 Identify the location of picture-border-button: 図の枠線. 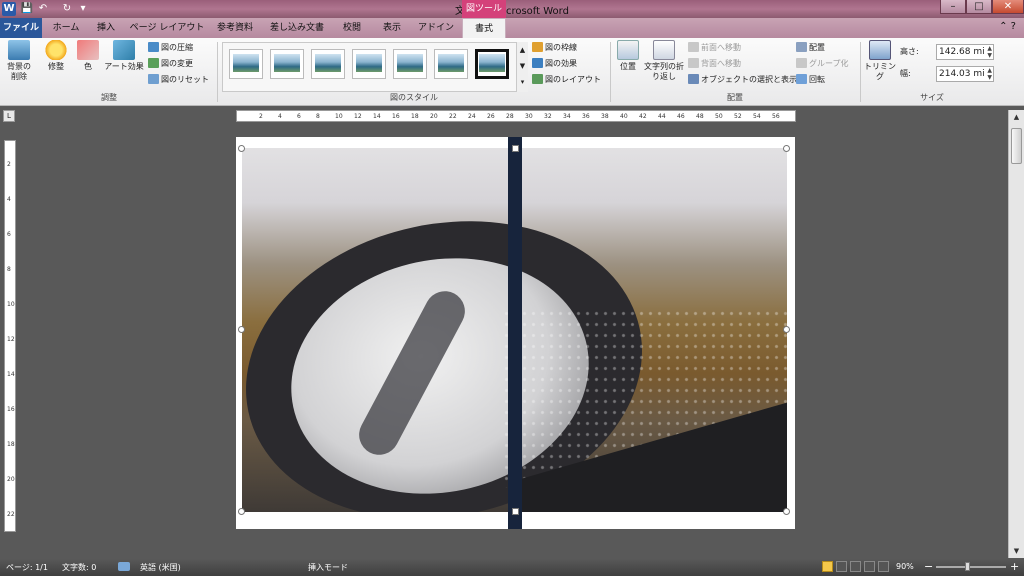
(554, 48).